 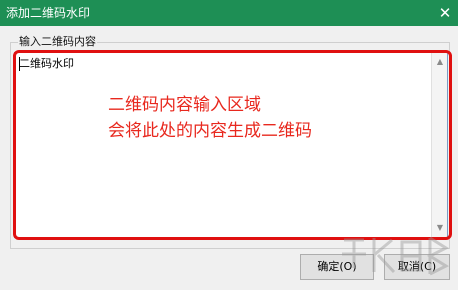 What do you see at coordinates (57, 41) in the screenshot?
I see `qr-content-label: 输入二维码内容` at bounding box center [57, 41].